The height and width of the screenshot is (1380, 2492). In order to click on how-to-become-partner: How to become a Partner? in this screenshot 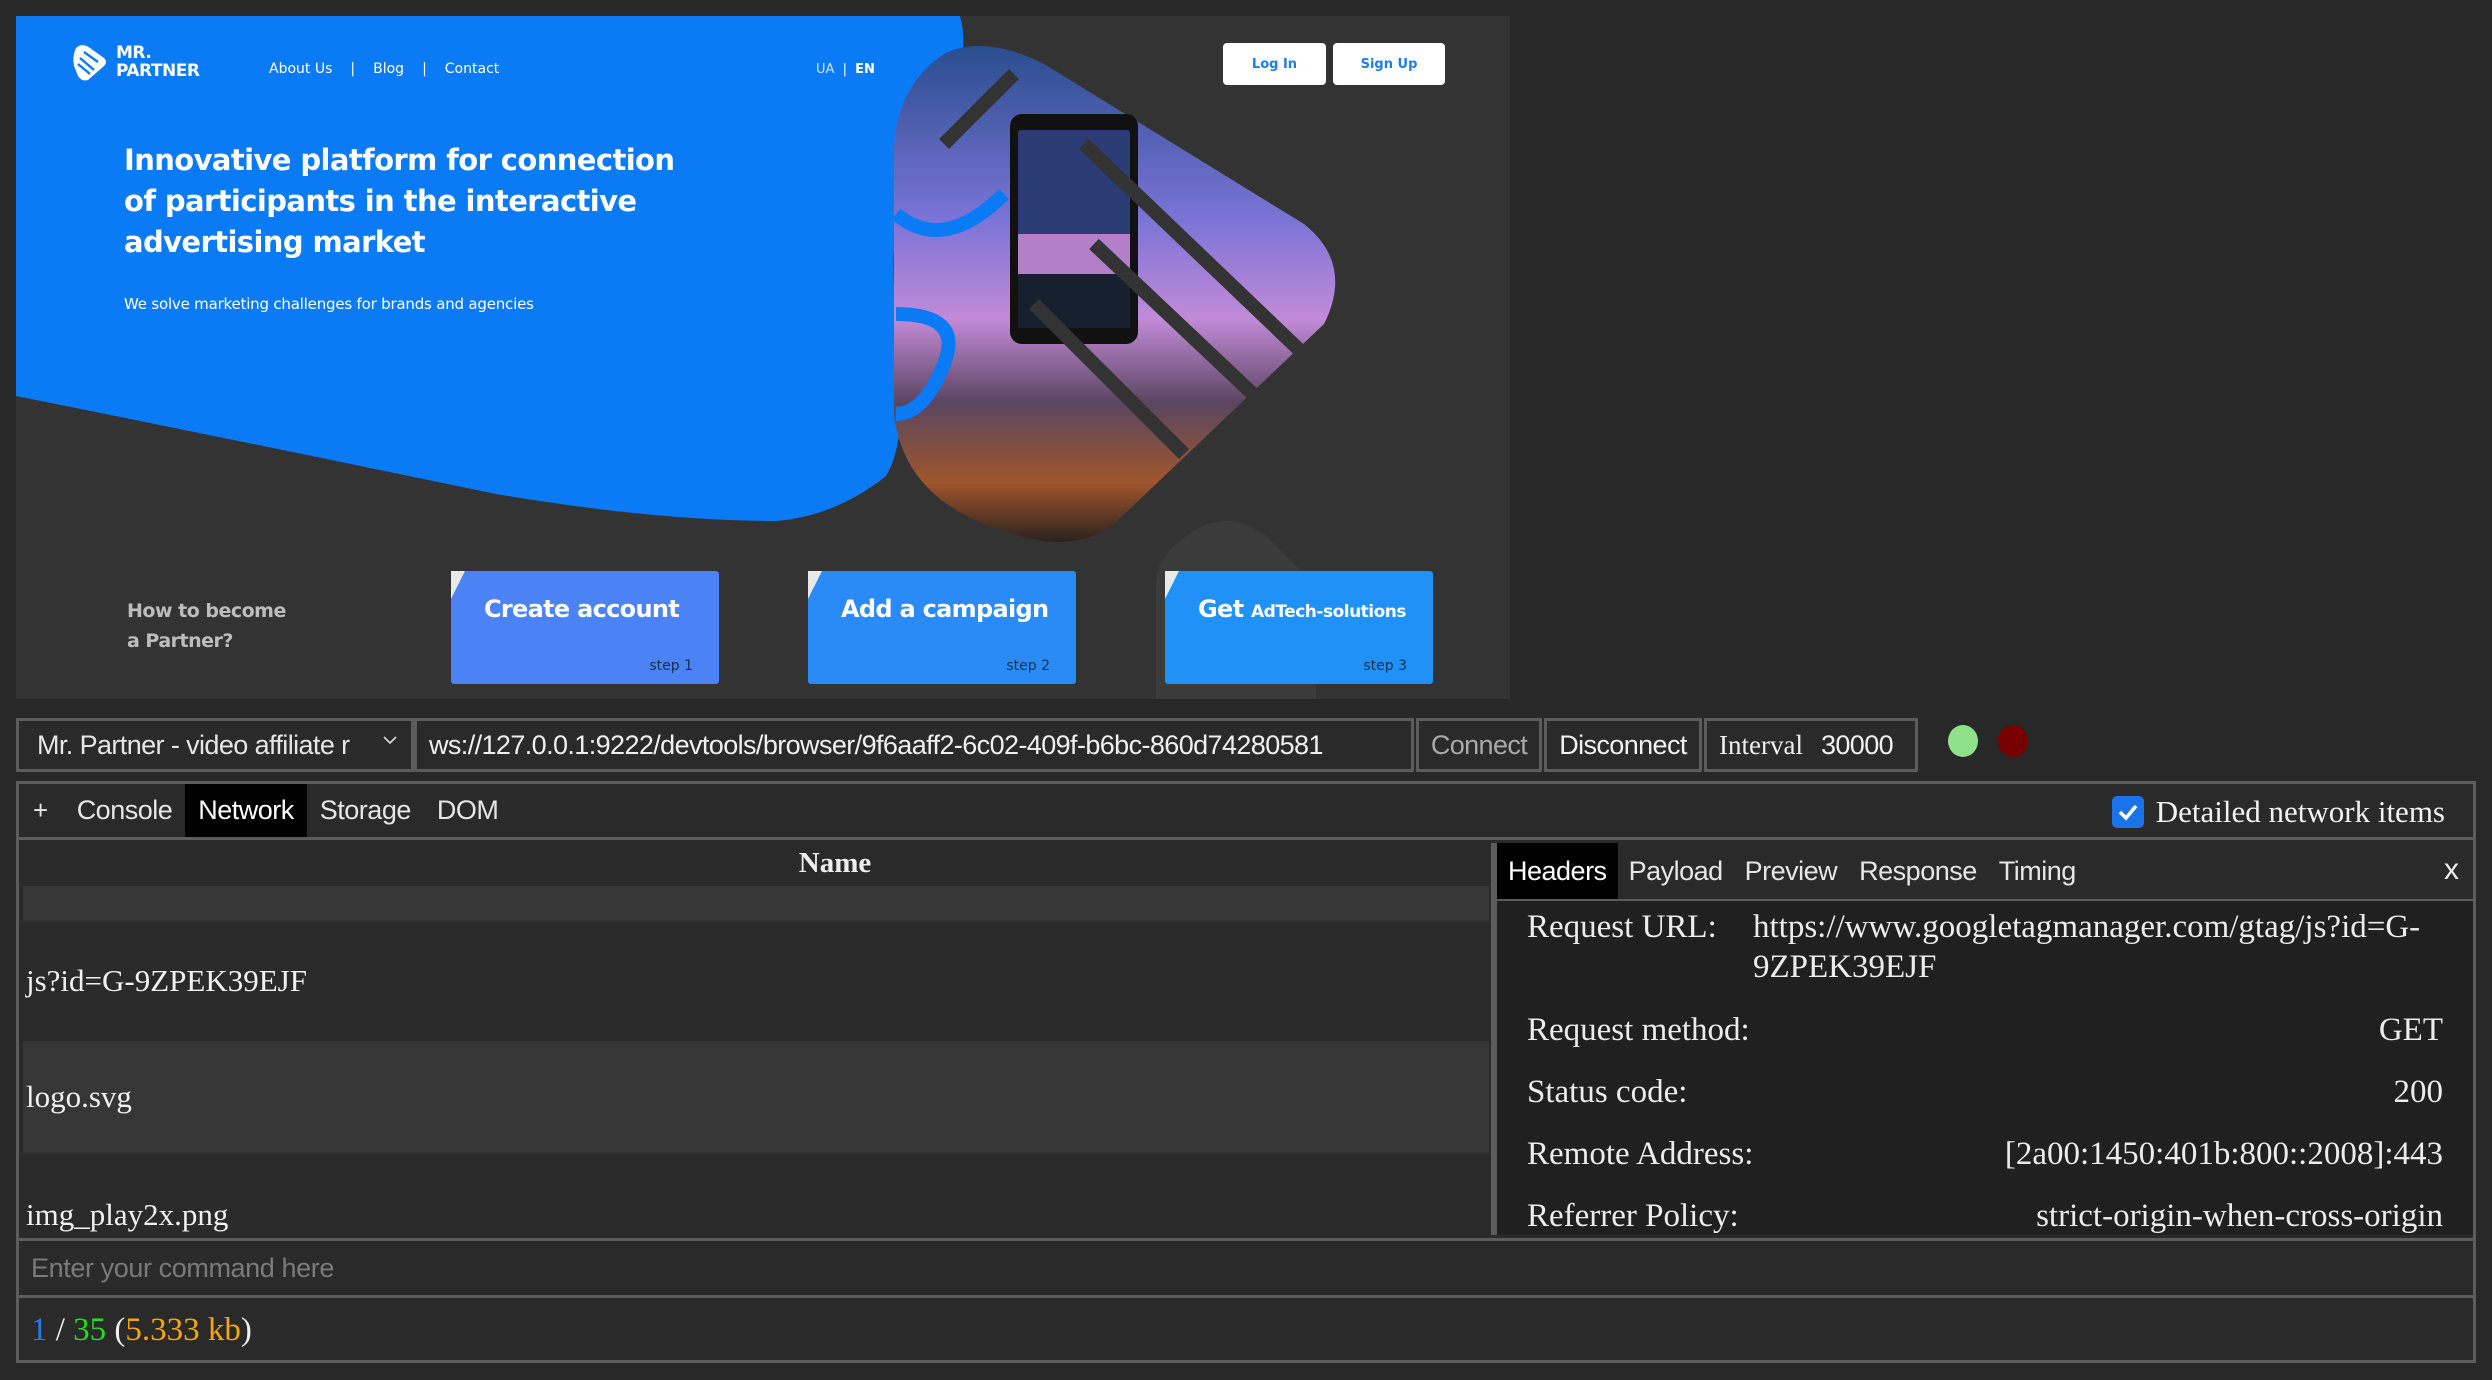, I will do `click(206, 626)`.